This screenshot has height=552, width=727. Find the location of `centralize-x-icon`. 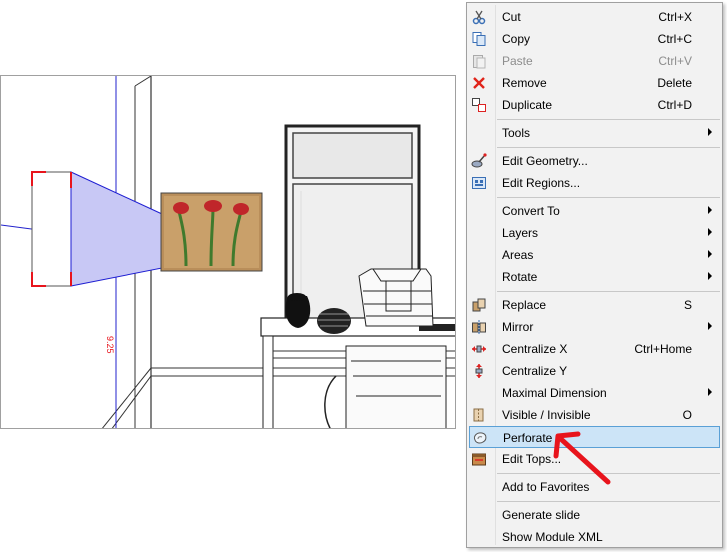

centralize-x-icon is located at coordinates (479, 349).